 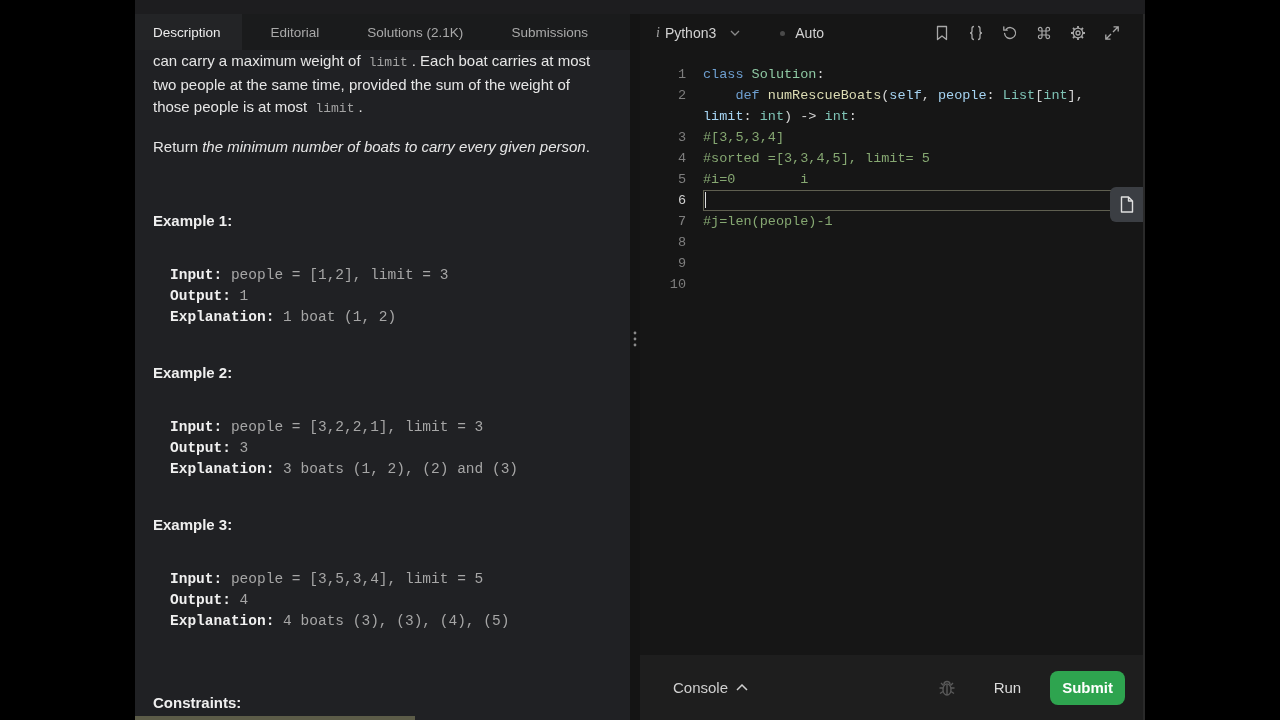 What do you see at coordinates (295, 32) in the screenshot?
I see `tab: Editorial` at bounding box center [295, 32].